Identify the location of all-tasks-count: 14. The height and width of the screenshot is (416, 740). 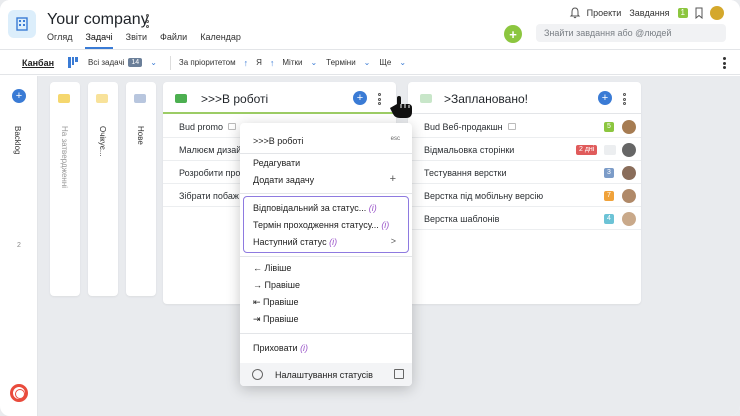
(135, 62).